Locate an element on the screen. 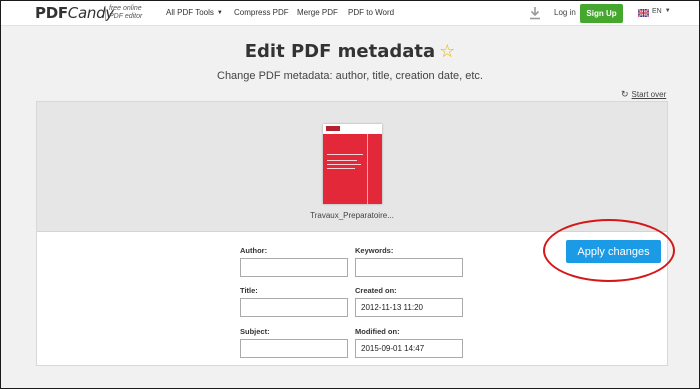 The height and width of the screenshot is (389, 700). apply-changes-button: Apply changes is located at coordinates (613, 251).